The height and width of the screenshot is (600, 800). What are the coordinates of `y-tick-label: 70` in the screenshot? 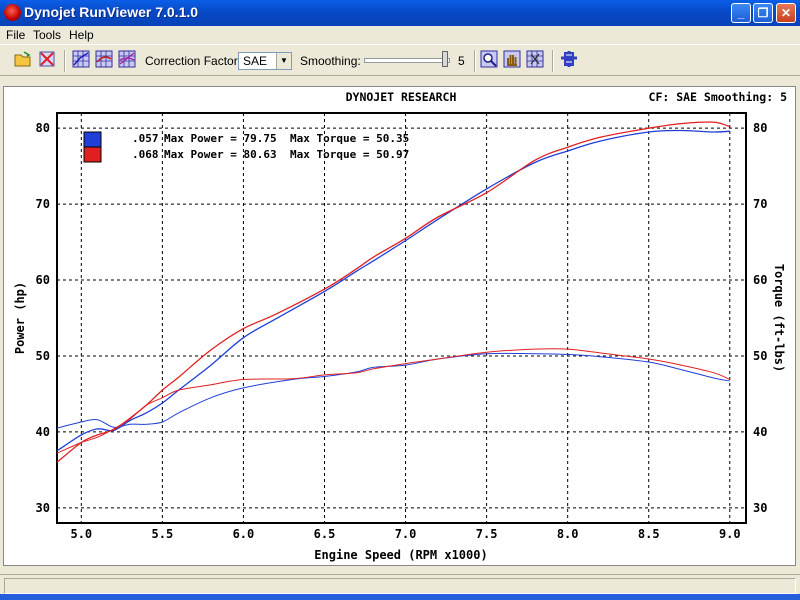 It's located at (43, 204).